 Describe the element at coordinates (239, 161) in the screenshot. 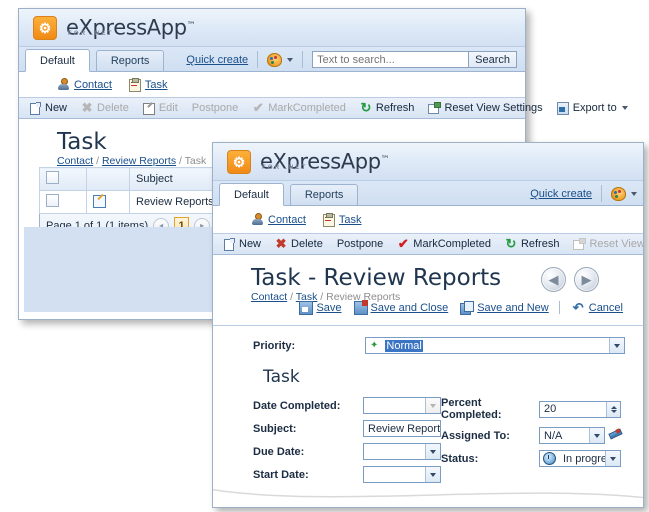

I see `gear-logo-icon: ⚙` at that location.